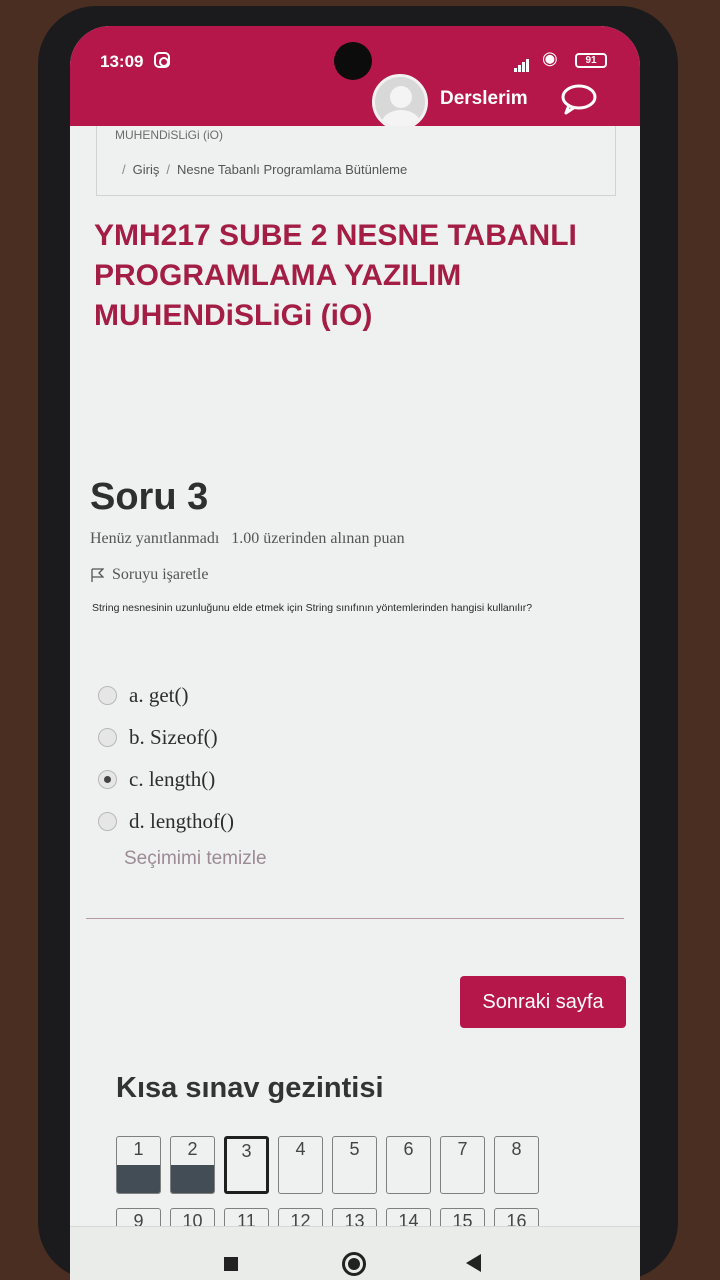 Image resolution: width=720 pixels, height=1280 pixels. I want to click on radio-d, so click(107, 821).